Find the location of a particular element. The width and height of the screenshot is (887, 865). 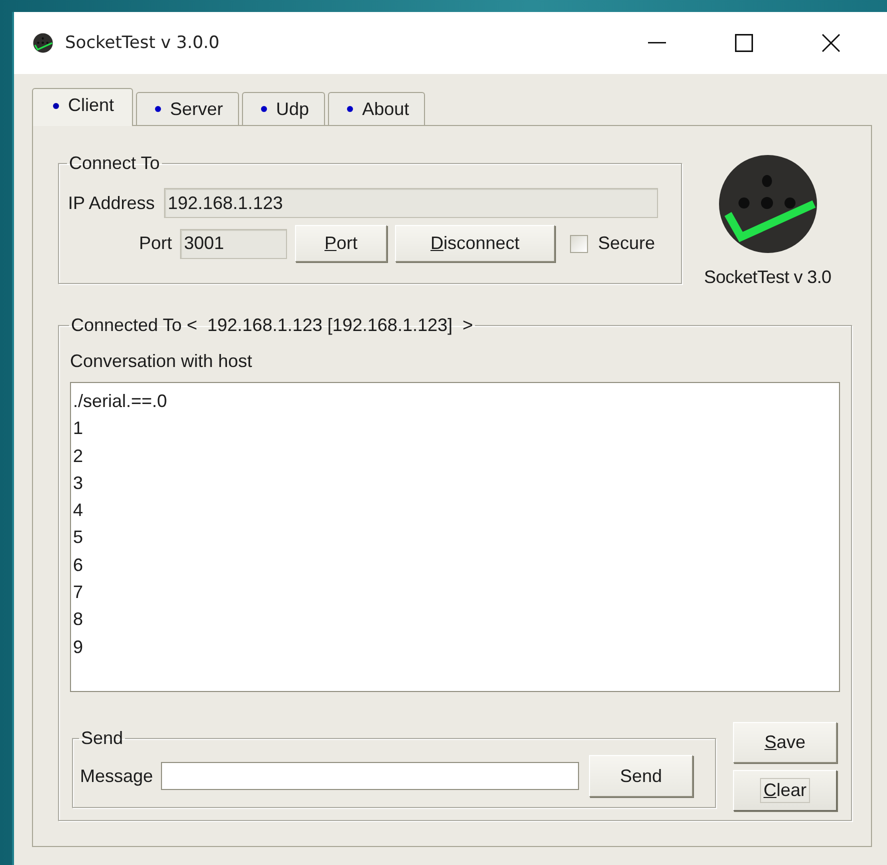

maximize-icon is located at coordinates (744, 43).